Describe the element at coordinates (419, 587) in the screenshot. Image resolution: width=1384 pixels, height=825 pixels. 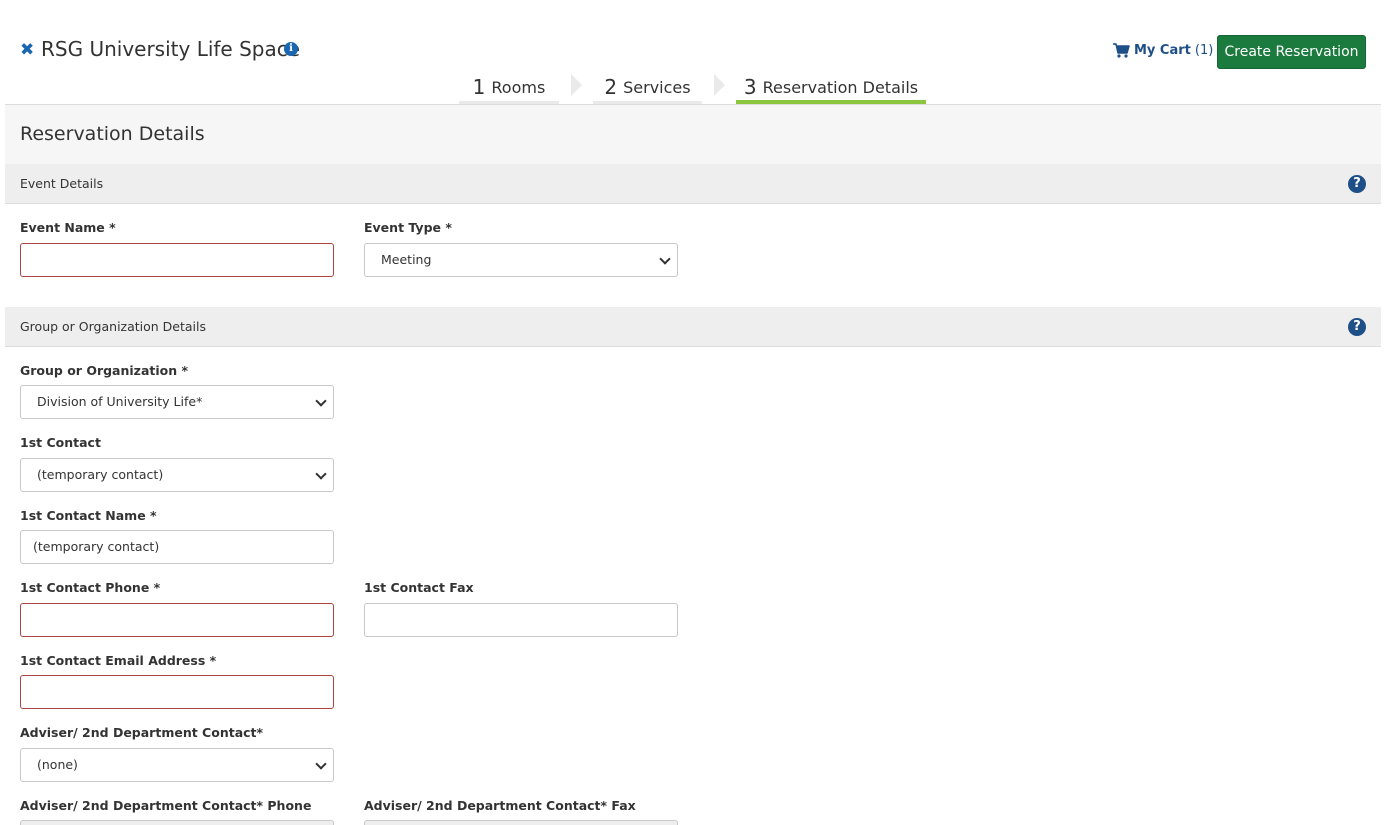
I see `contact1-fax-label: 1st Contact Fax` at that location.